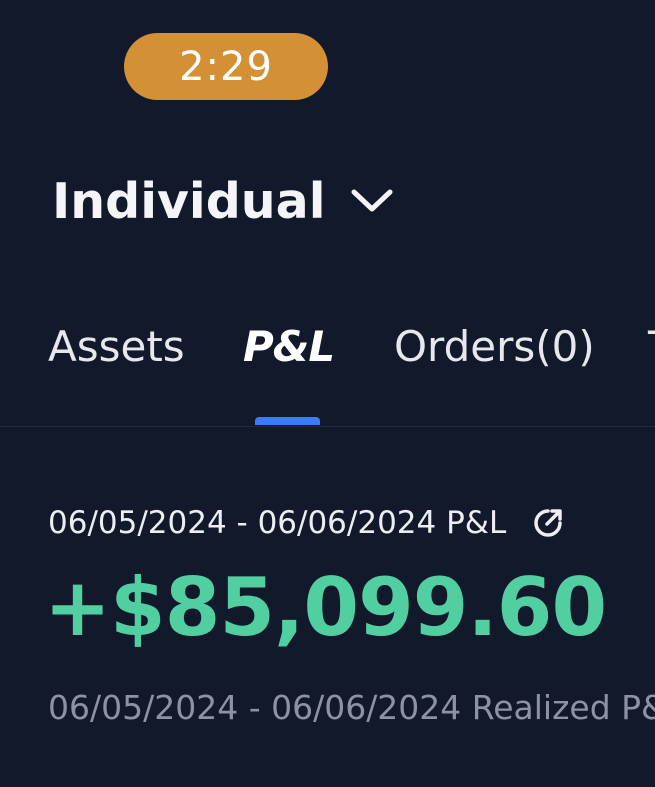 This screenshot has height=787, width=655. I want to click on tab-pnl: P&L, so click(289, 347).